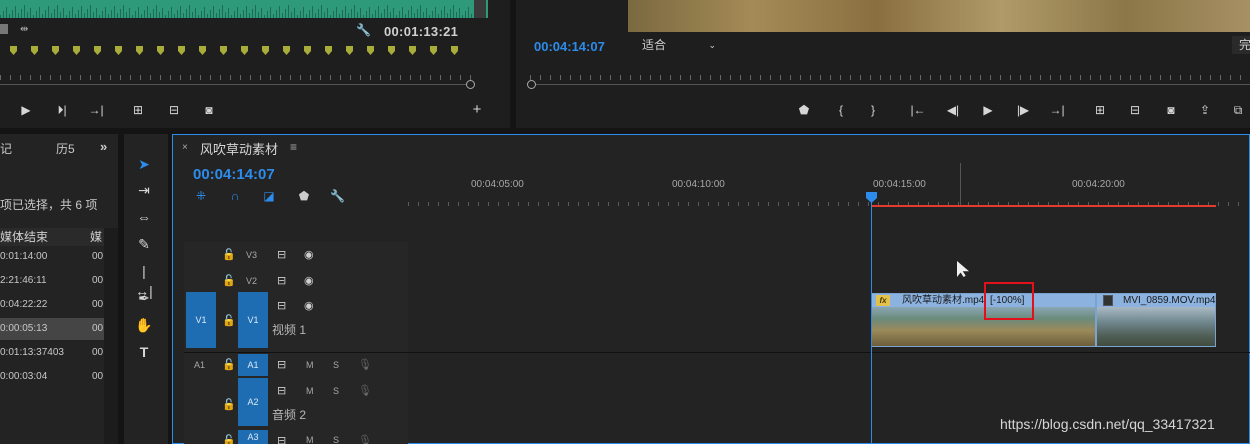 The image size is (1250, 444). I want to click on list-item-selected: 0:00:05:13 00, so click(52, 329).